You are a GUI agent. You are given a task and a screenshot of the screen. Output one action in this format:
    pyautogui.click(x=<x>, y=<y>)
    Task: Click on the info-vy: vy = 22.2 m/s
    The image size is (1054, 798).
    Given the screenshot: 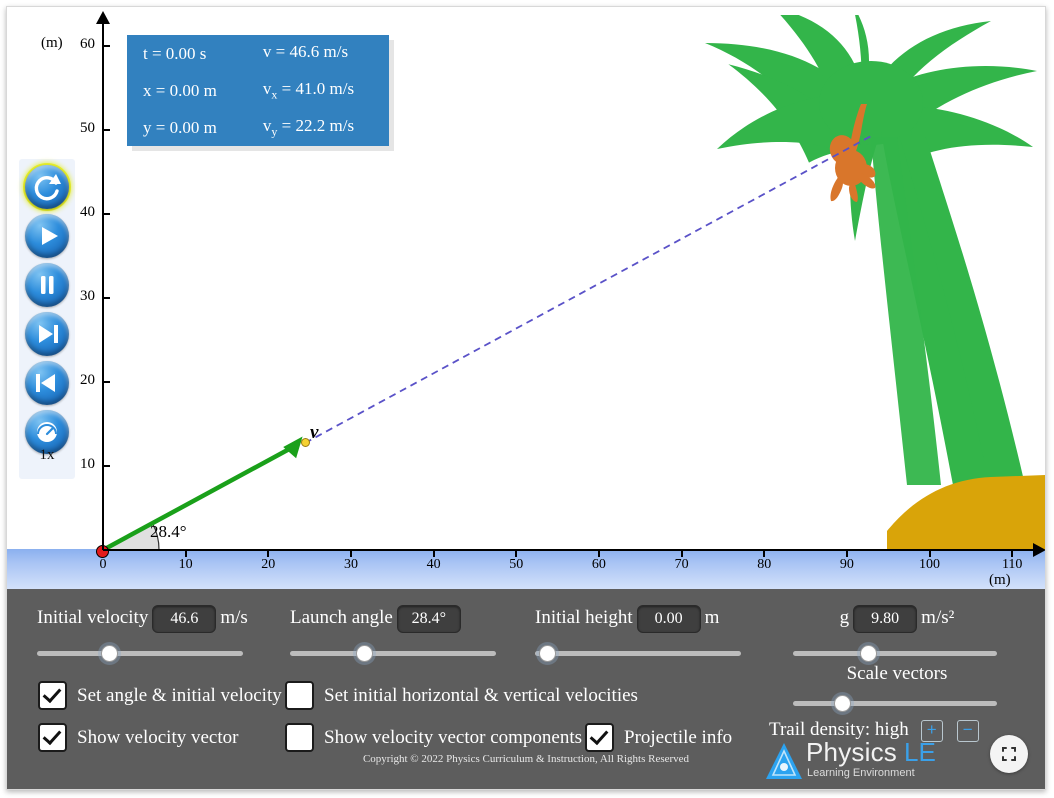 What is the action you would take?
    pyautogui.click(x=308, y=127)
    